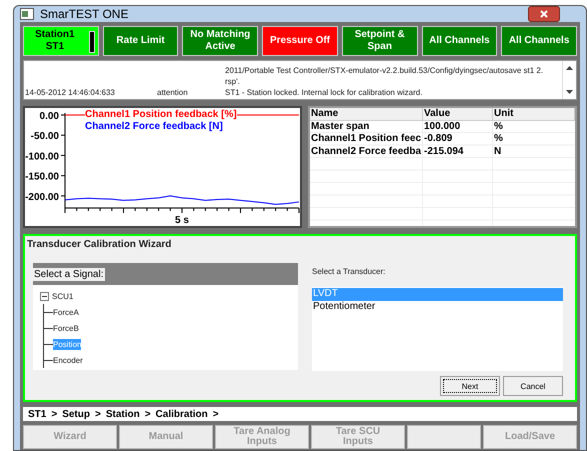 The width and height of the screenshot is (587, 451). Describe the element at coordinates (140, 41) in the screenshot. I see `status-button: Rate Limit` at that location.